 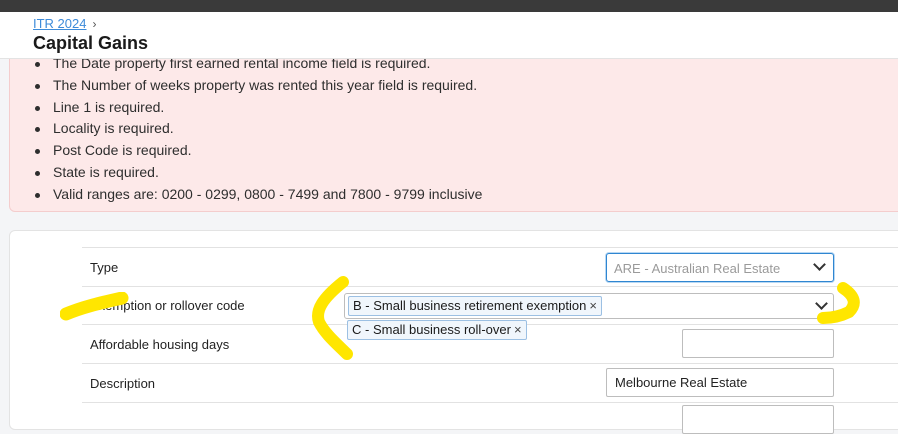 I want to click on exemption-tag-c: C - Small business roll-over ×, so click(x=437, y=330).